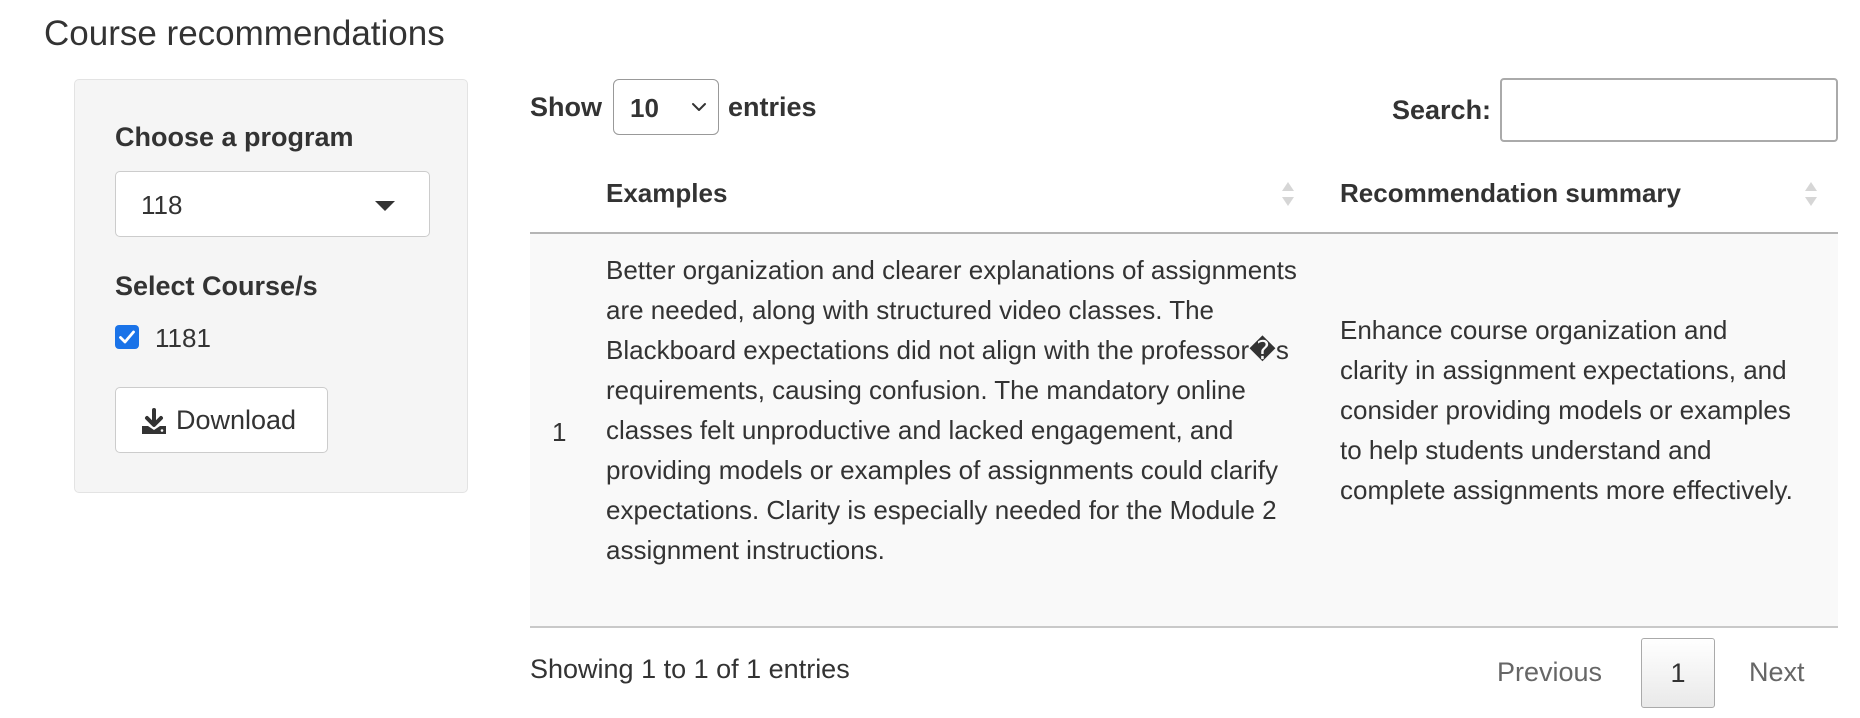  What do you see at coordinates (216, 286) in the screenshot?
I see `course-label: Select Course/s` at bounding box center [216, 286].